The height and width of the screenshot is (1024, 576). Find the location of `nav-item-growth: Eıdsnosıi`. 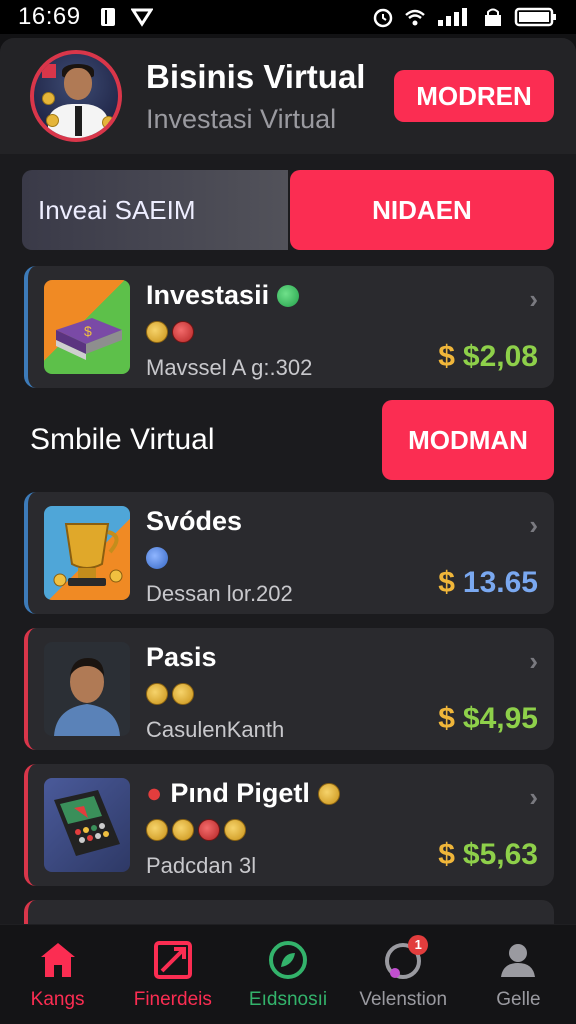

nav-item-growth: Eıdsnosıi is located at coordinates (287, 974).